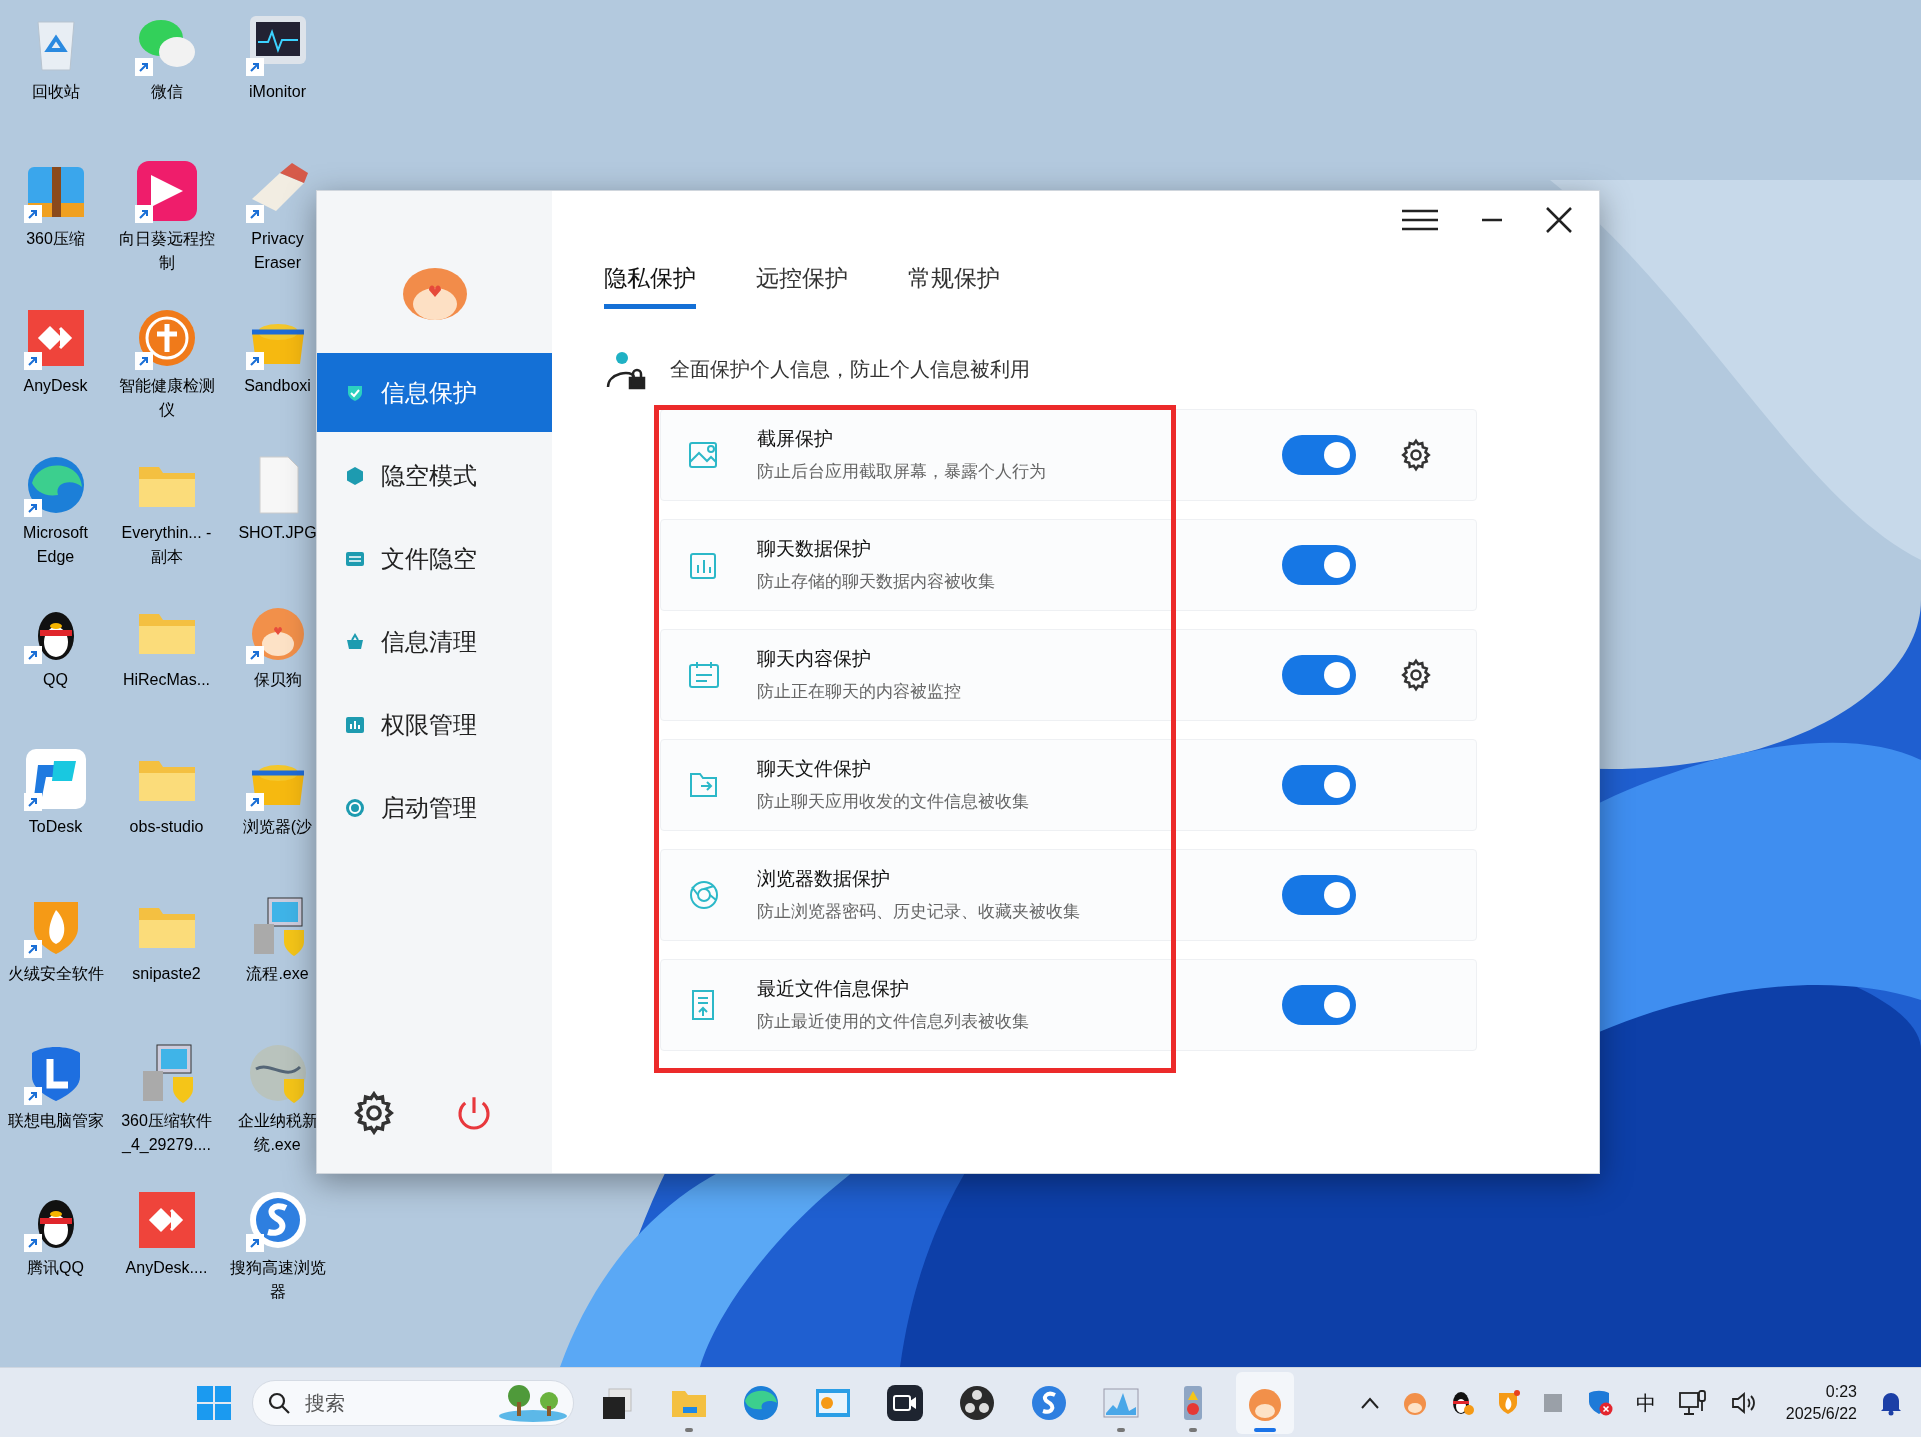 The image size is (1921, 1437). I want to click on desktop-icon-label: SHOT.JPG, so click(277, 533).